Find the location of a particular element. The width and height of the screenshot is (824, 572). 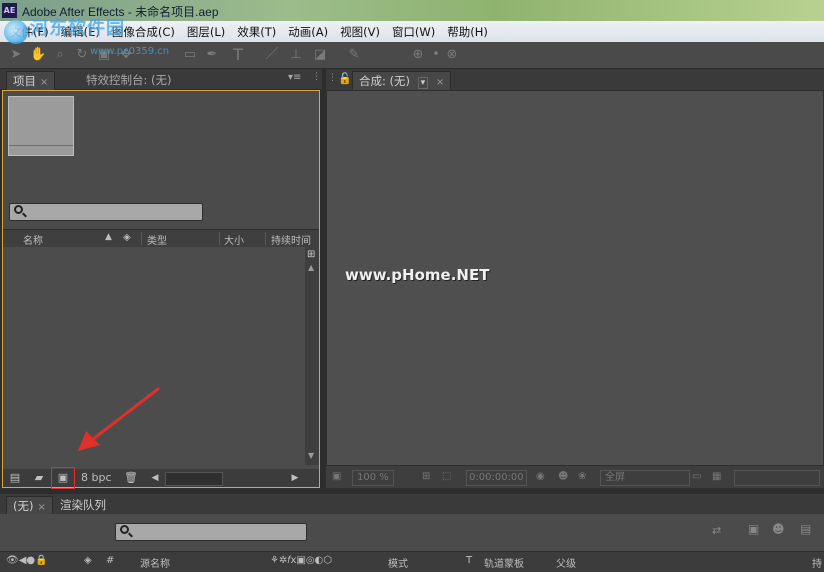

timeline-column-header: 👁◀●🔒 ◈ # 源名称 ⚘✲𝑓x▣◎◐⬡ 模式 T 轨道蒙板 父级 持 is located at coordinates (412, 561).